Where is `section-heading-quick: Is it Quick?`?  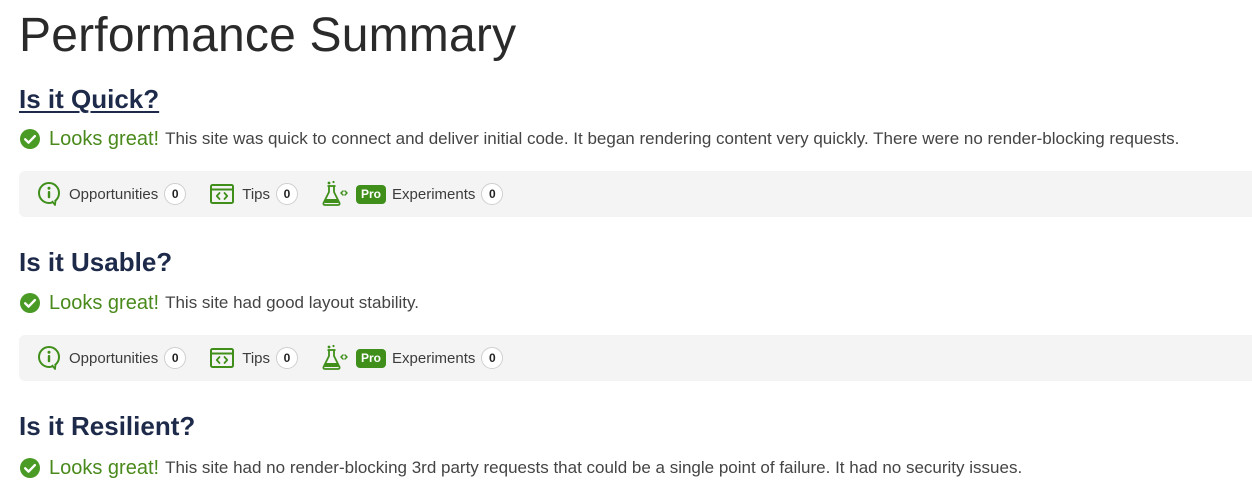
section-heading-quick: Is it Quick? is located at coordinates (89, 99).